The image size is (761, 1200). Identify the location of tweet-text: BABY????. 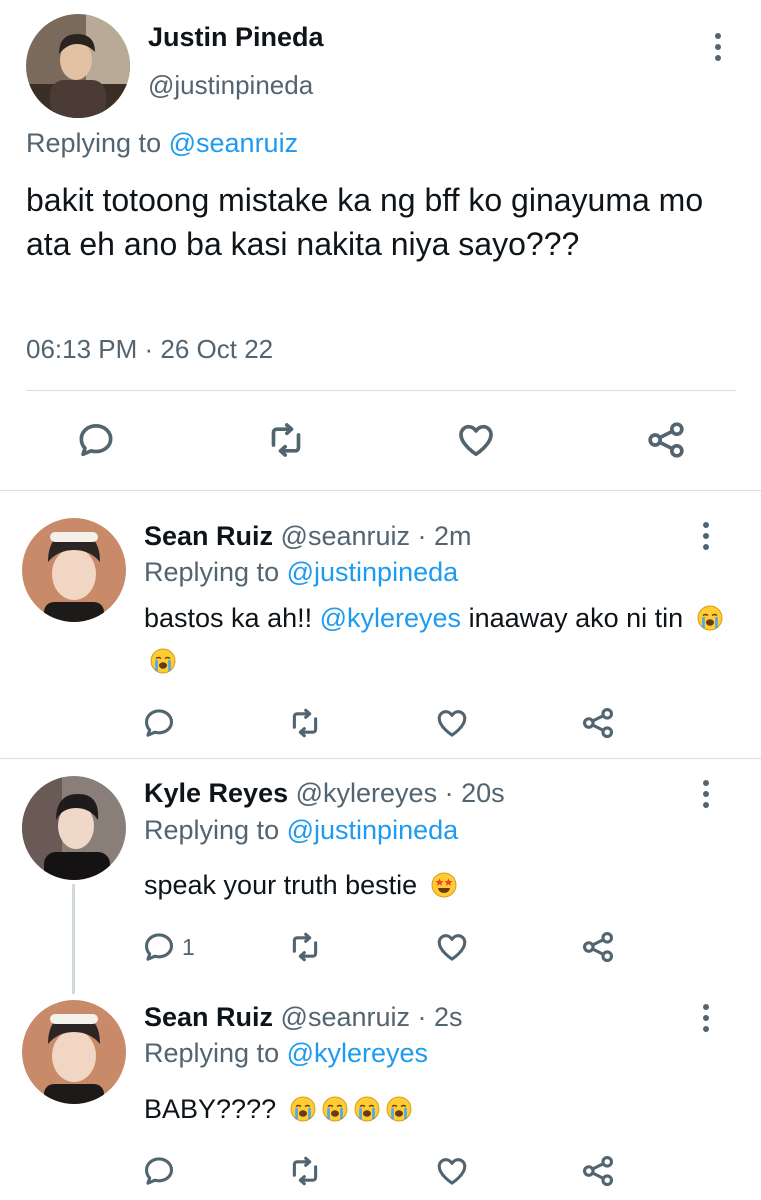
(434, 1109).